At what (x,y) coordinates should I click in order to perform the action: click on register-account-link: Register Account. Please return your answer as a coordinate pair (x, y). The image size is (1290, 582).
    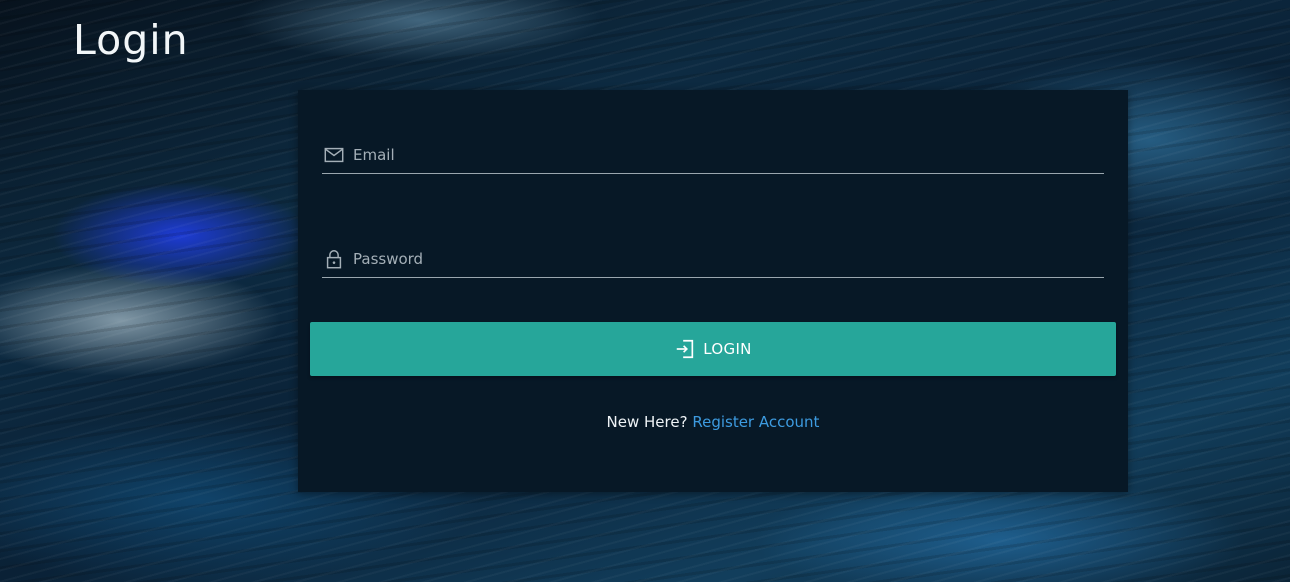
    Looking at the image, I should click on (755, 422).